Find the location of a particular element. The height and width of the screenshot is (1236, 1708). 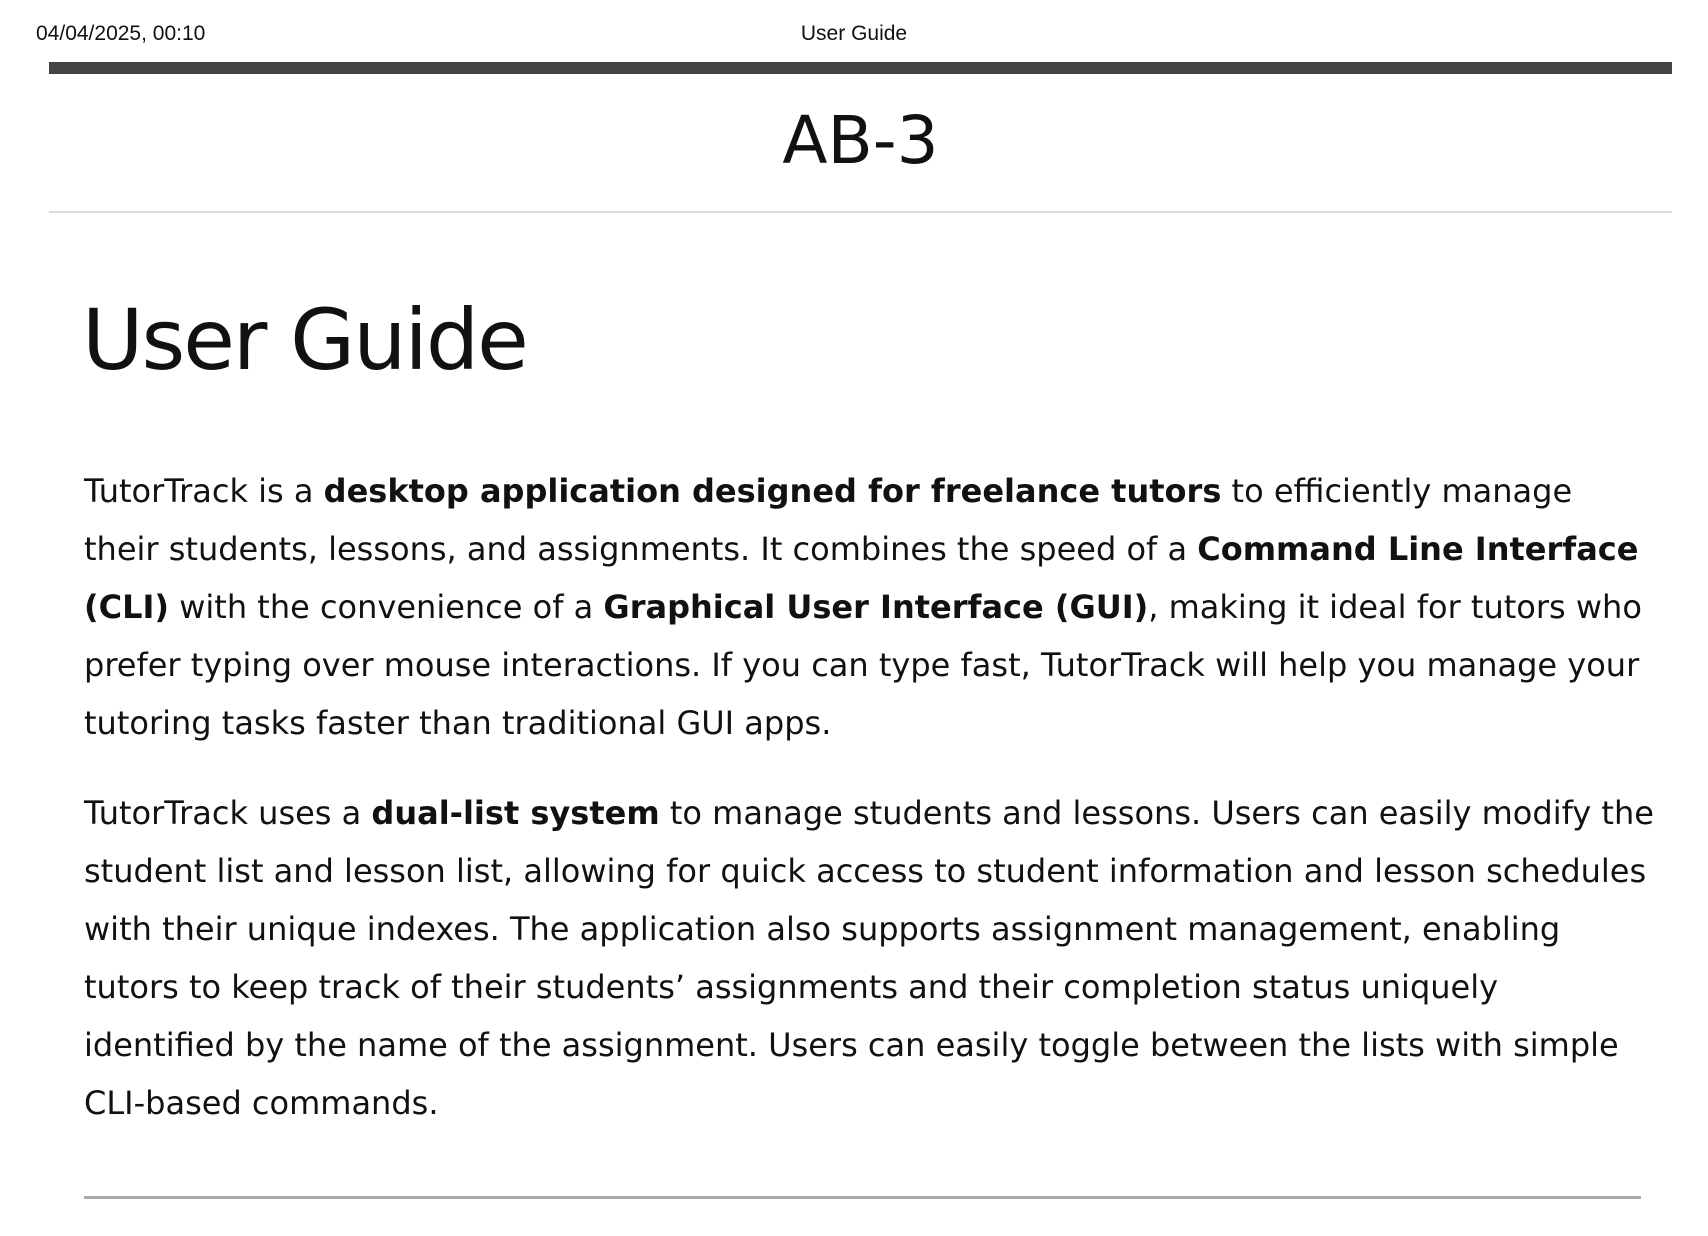

bold-text-segment: Graphical User Interface (GUI) is located at coordinates (876, 607).